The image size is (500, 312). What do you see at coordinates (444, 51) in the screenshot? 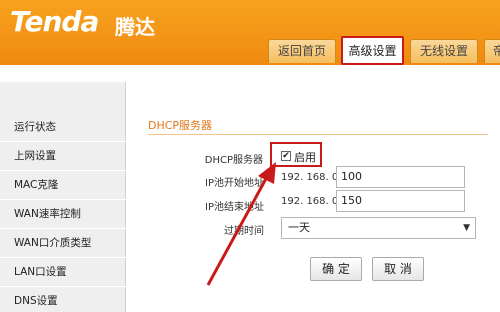
I see `tab-wireless-settings: 无线设置` at bounding box center [444, 51].